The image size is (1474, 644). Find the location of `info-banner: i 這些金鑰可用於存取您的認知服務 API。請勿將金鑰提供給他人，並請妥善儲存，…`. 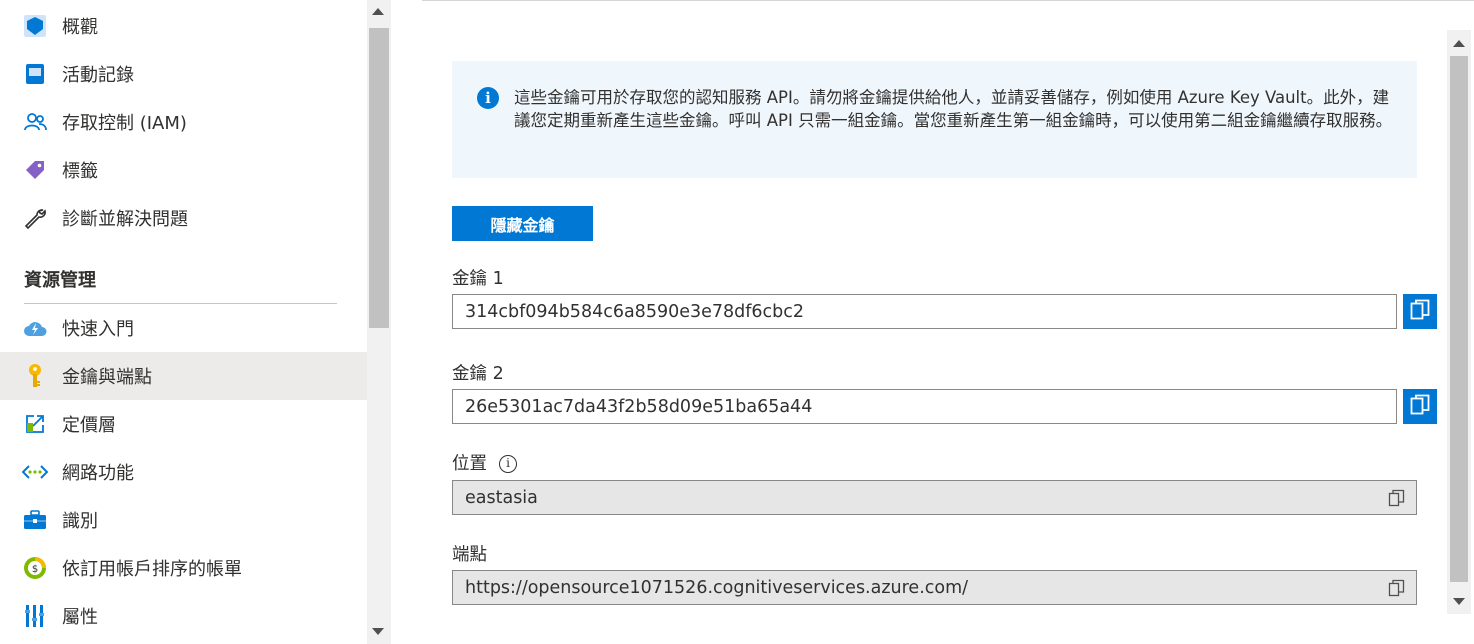

info-banner: i 這些金鑰可用於存取您的認知服務 API。請勿將金鑰提供給他人，並請妥善儲存，… is located at coordinates (934, 119).